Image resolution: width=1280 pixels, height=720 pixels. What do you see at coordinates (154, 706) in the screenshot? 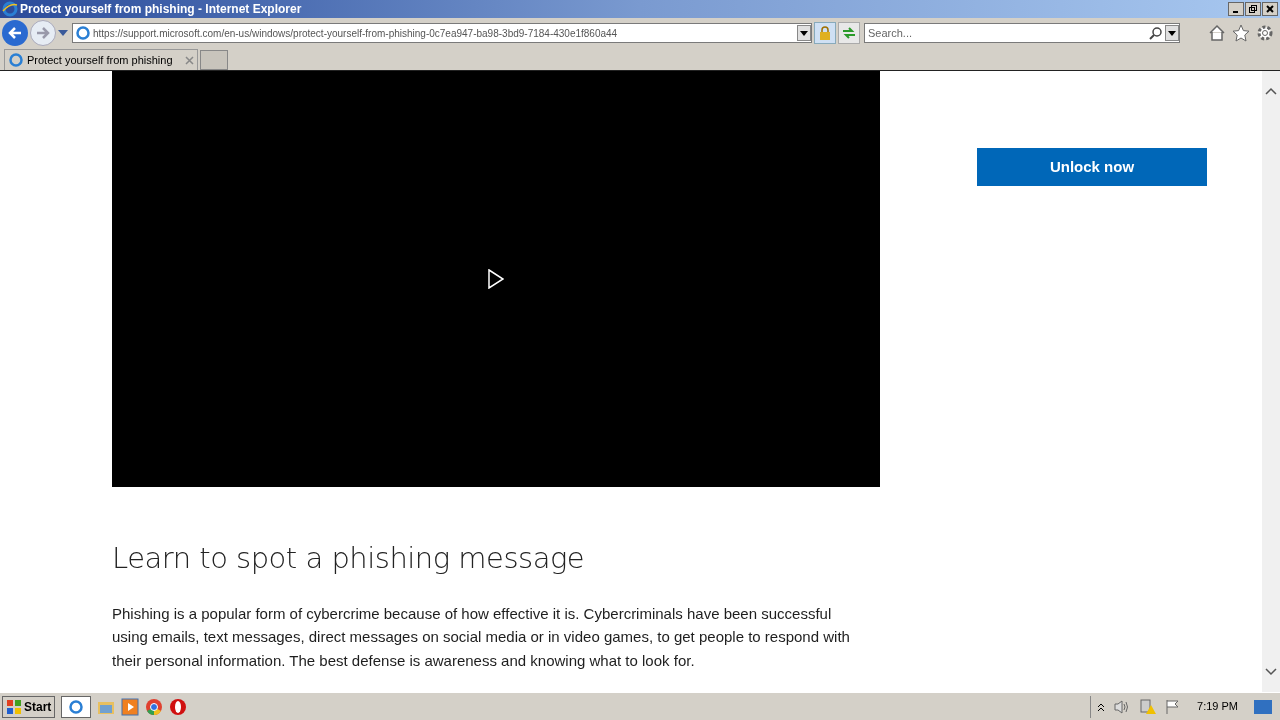
I see `chrome-logo-icon` at bounding box center [154, 706].